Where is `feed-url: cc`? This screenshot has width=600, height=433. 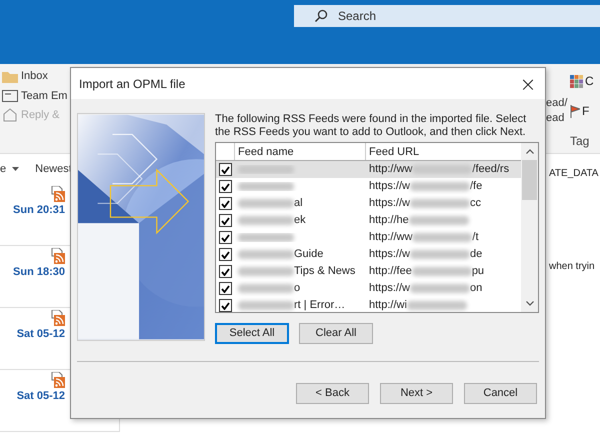 feed-url: cc is located at coordinates (475, 204).